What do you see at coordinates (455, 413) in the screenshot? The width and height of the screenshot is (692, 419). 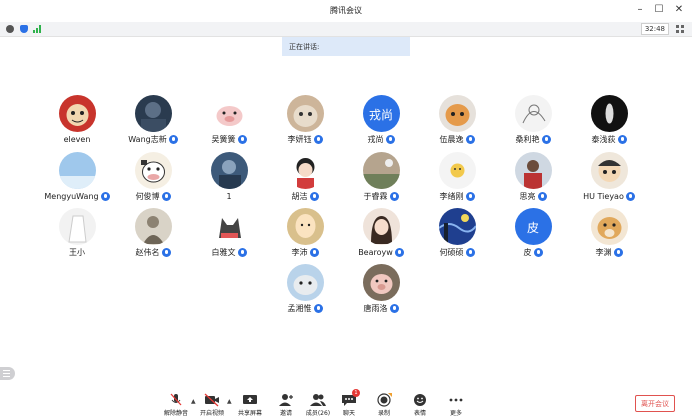 I see `more-label: 更多` at bounding box center [455, 413].